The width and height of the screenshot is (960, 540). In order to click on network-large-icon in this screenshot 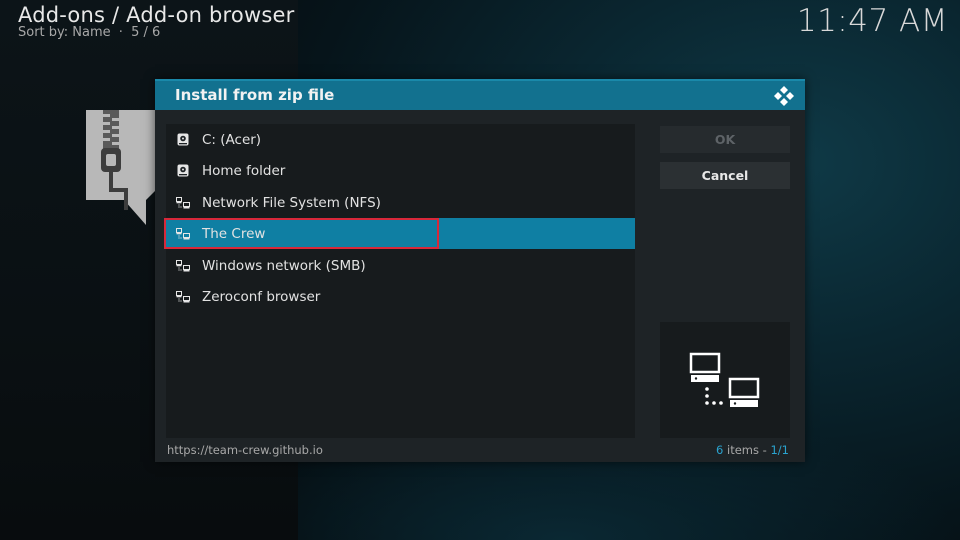, I will do `click(724, 379)`.